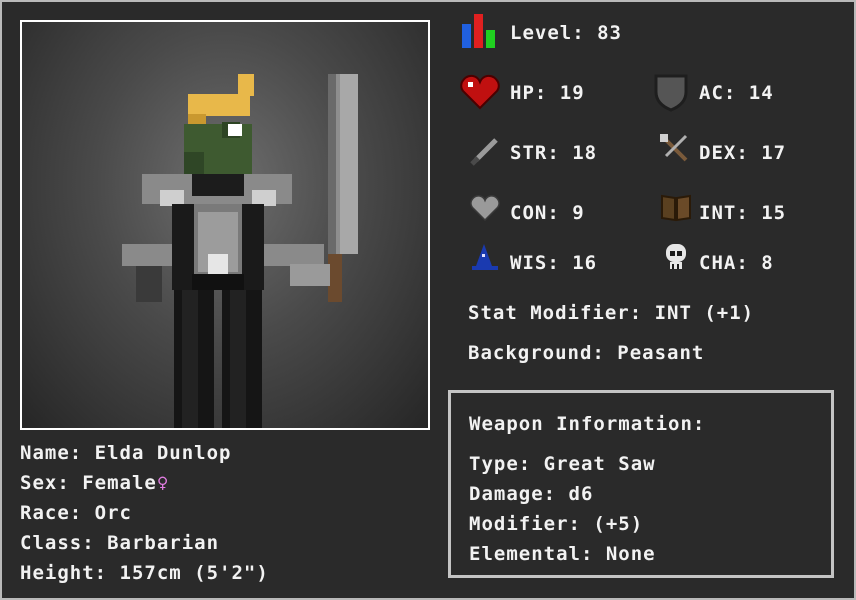  What do you see at coordinates (676, 256) in the screenshot?
I see `skull-icon` at bounding box center [676, 256].